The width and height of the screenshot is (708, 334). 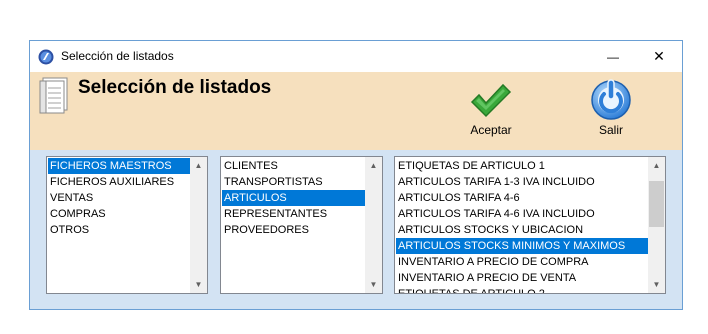 I want to click on list-item: ETIQUETAS DE ARTICULO 2, so click(x=522, y=289).